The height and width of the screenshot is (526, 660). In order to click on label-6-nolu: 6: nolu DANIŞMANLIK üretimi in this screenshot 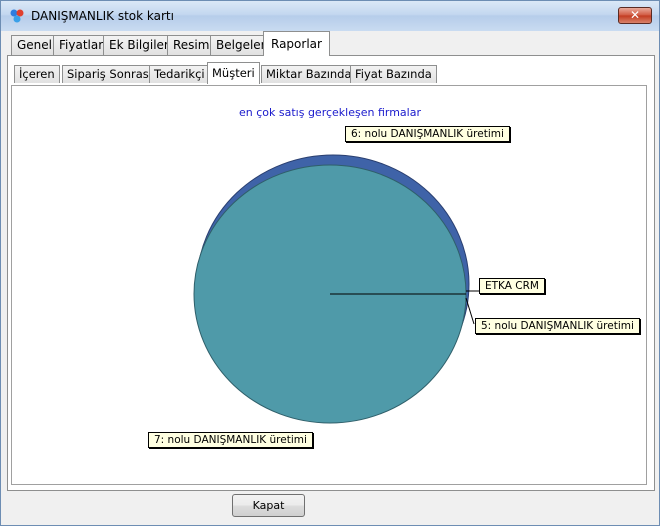, I will do `click(427, 134)`.